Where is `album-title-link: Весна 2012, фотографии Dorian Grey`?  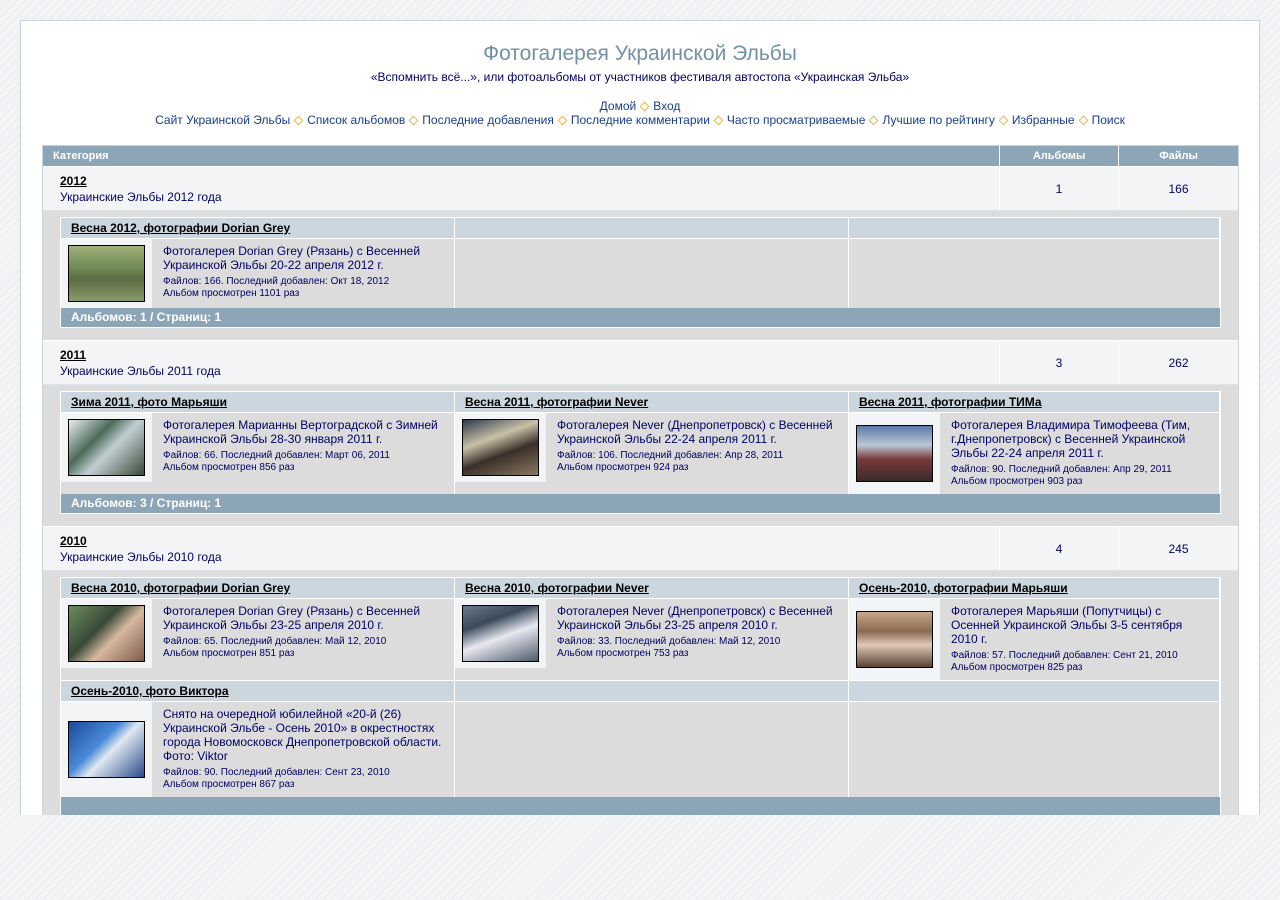
album-title-link: Весна 2012, фотографии Dorian Grey is located at coordinates (180, 228).